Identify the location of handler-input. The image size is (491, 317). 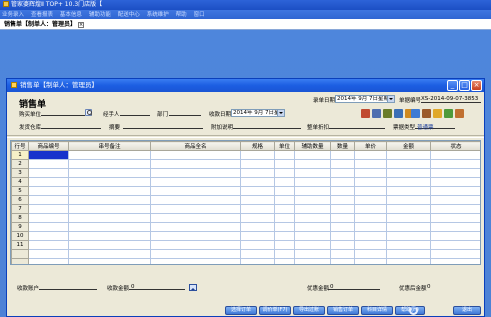
(135, 112).